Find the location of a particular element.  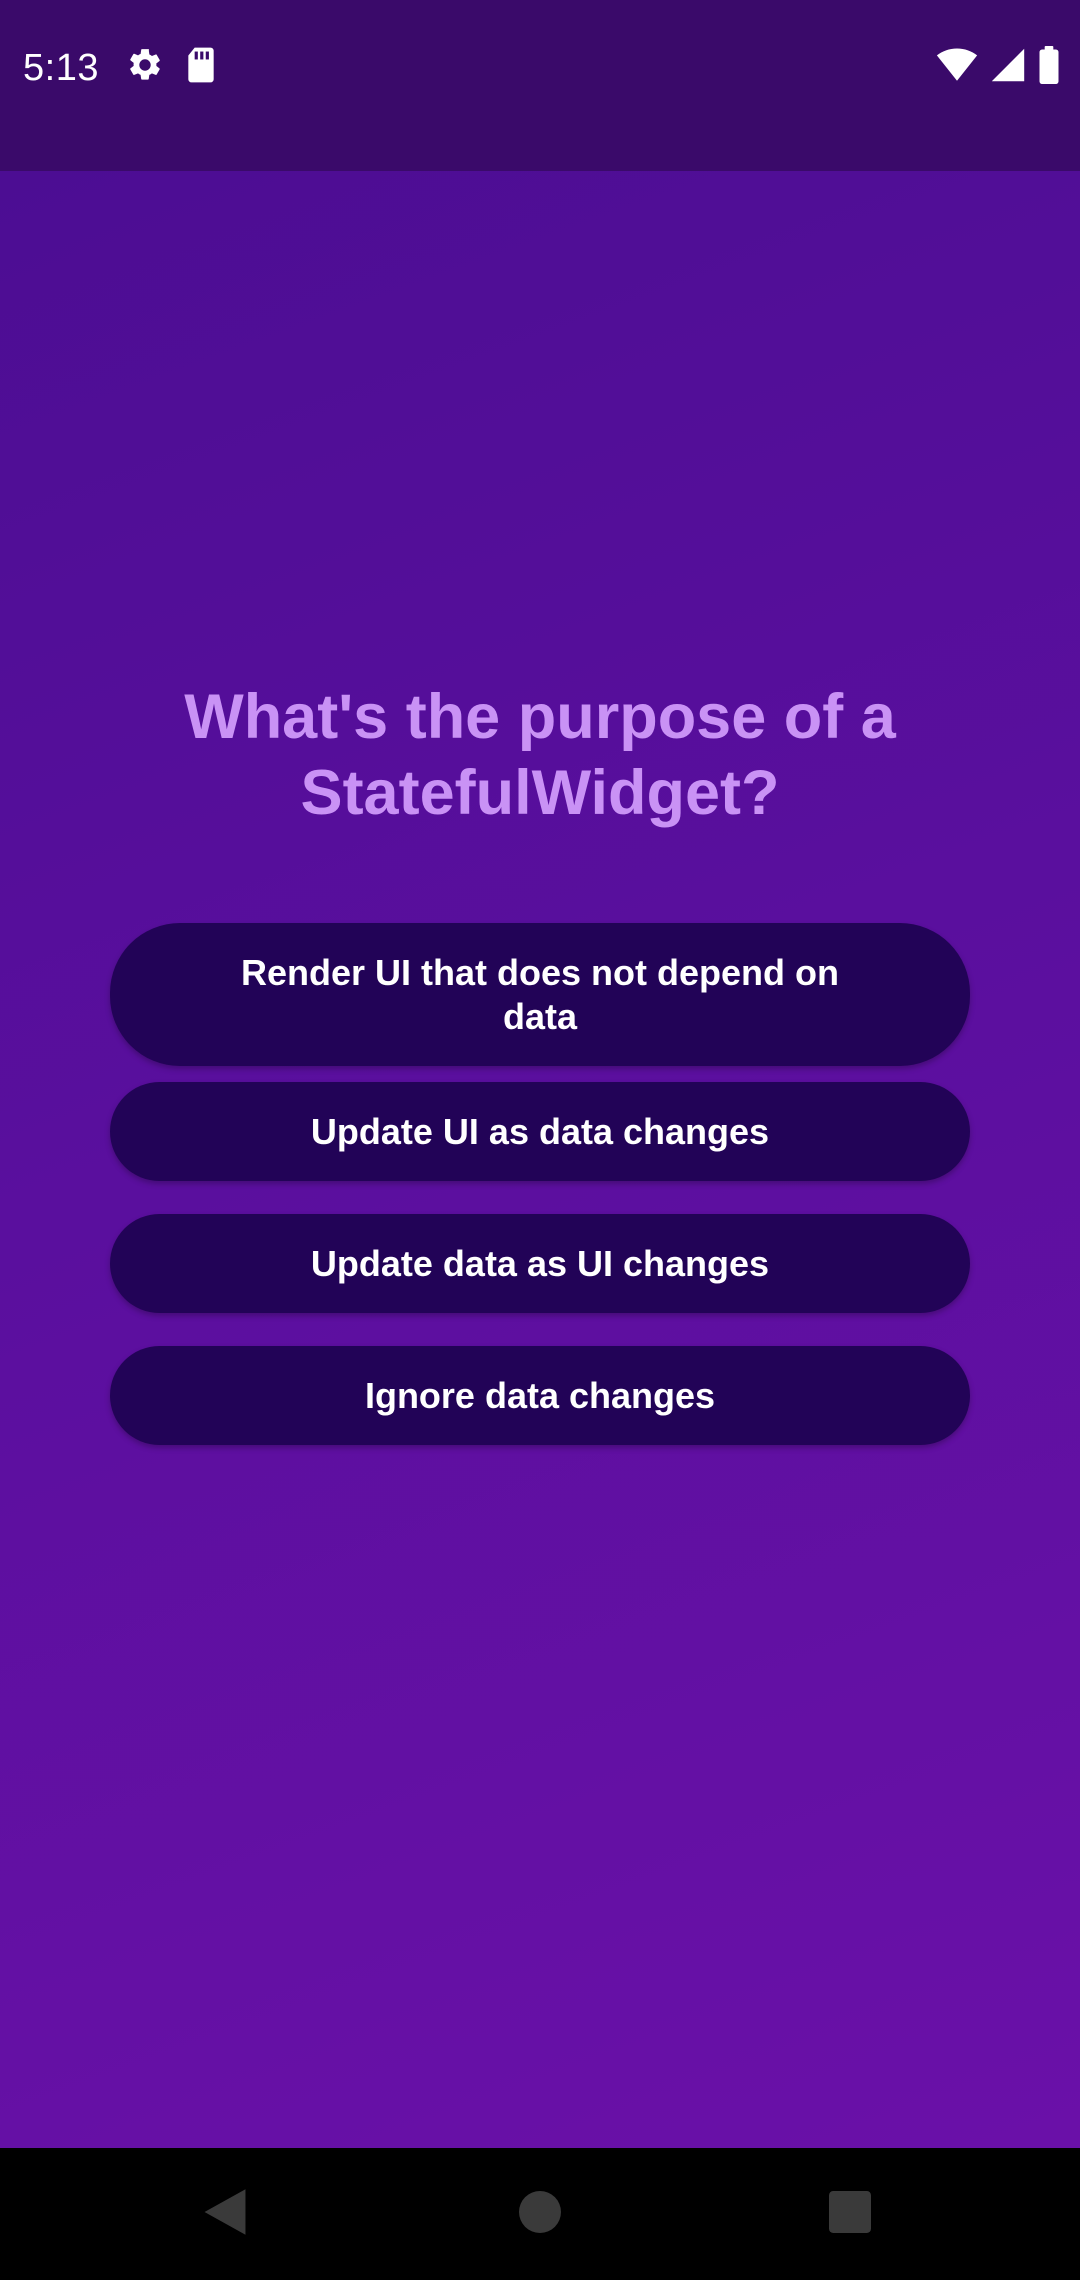

recents-icon is located at coordinates (850, 2214).